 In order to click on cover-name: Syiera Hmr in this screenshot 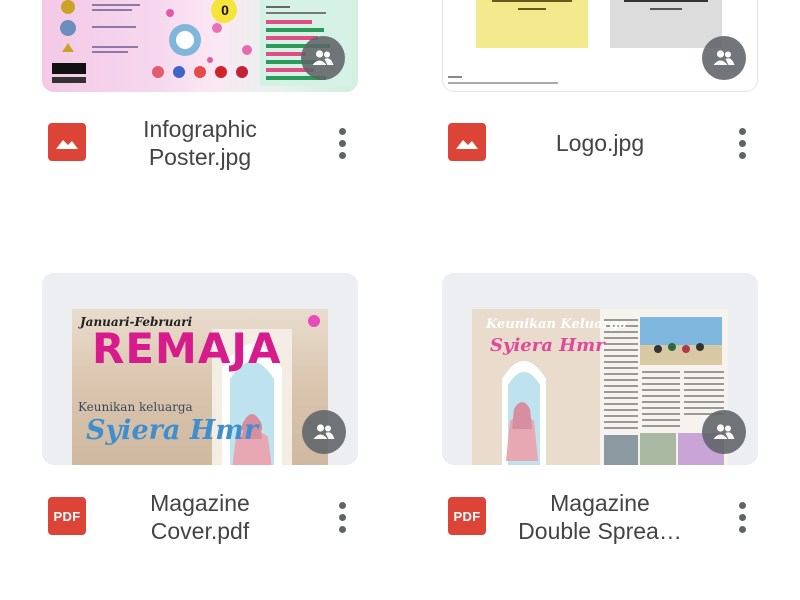, I will do `click(172, 430)`.